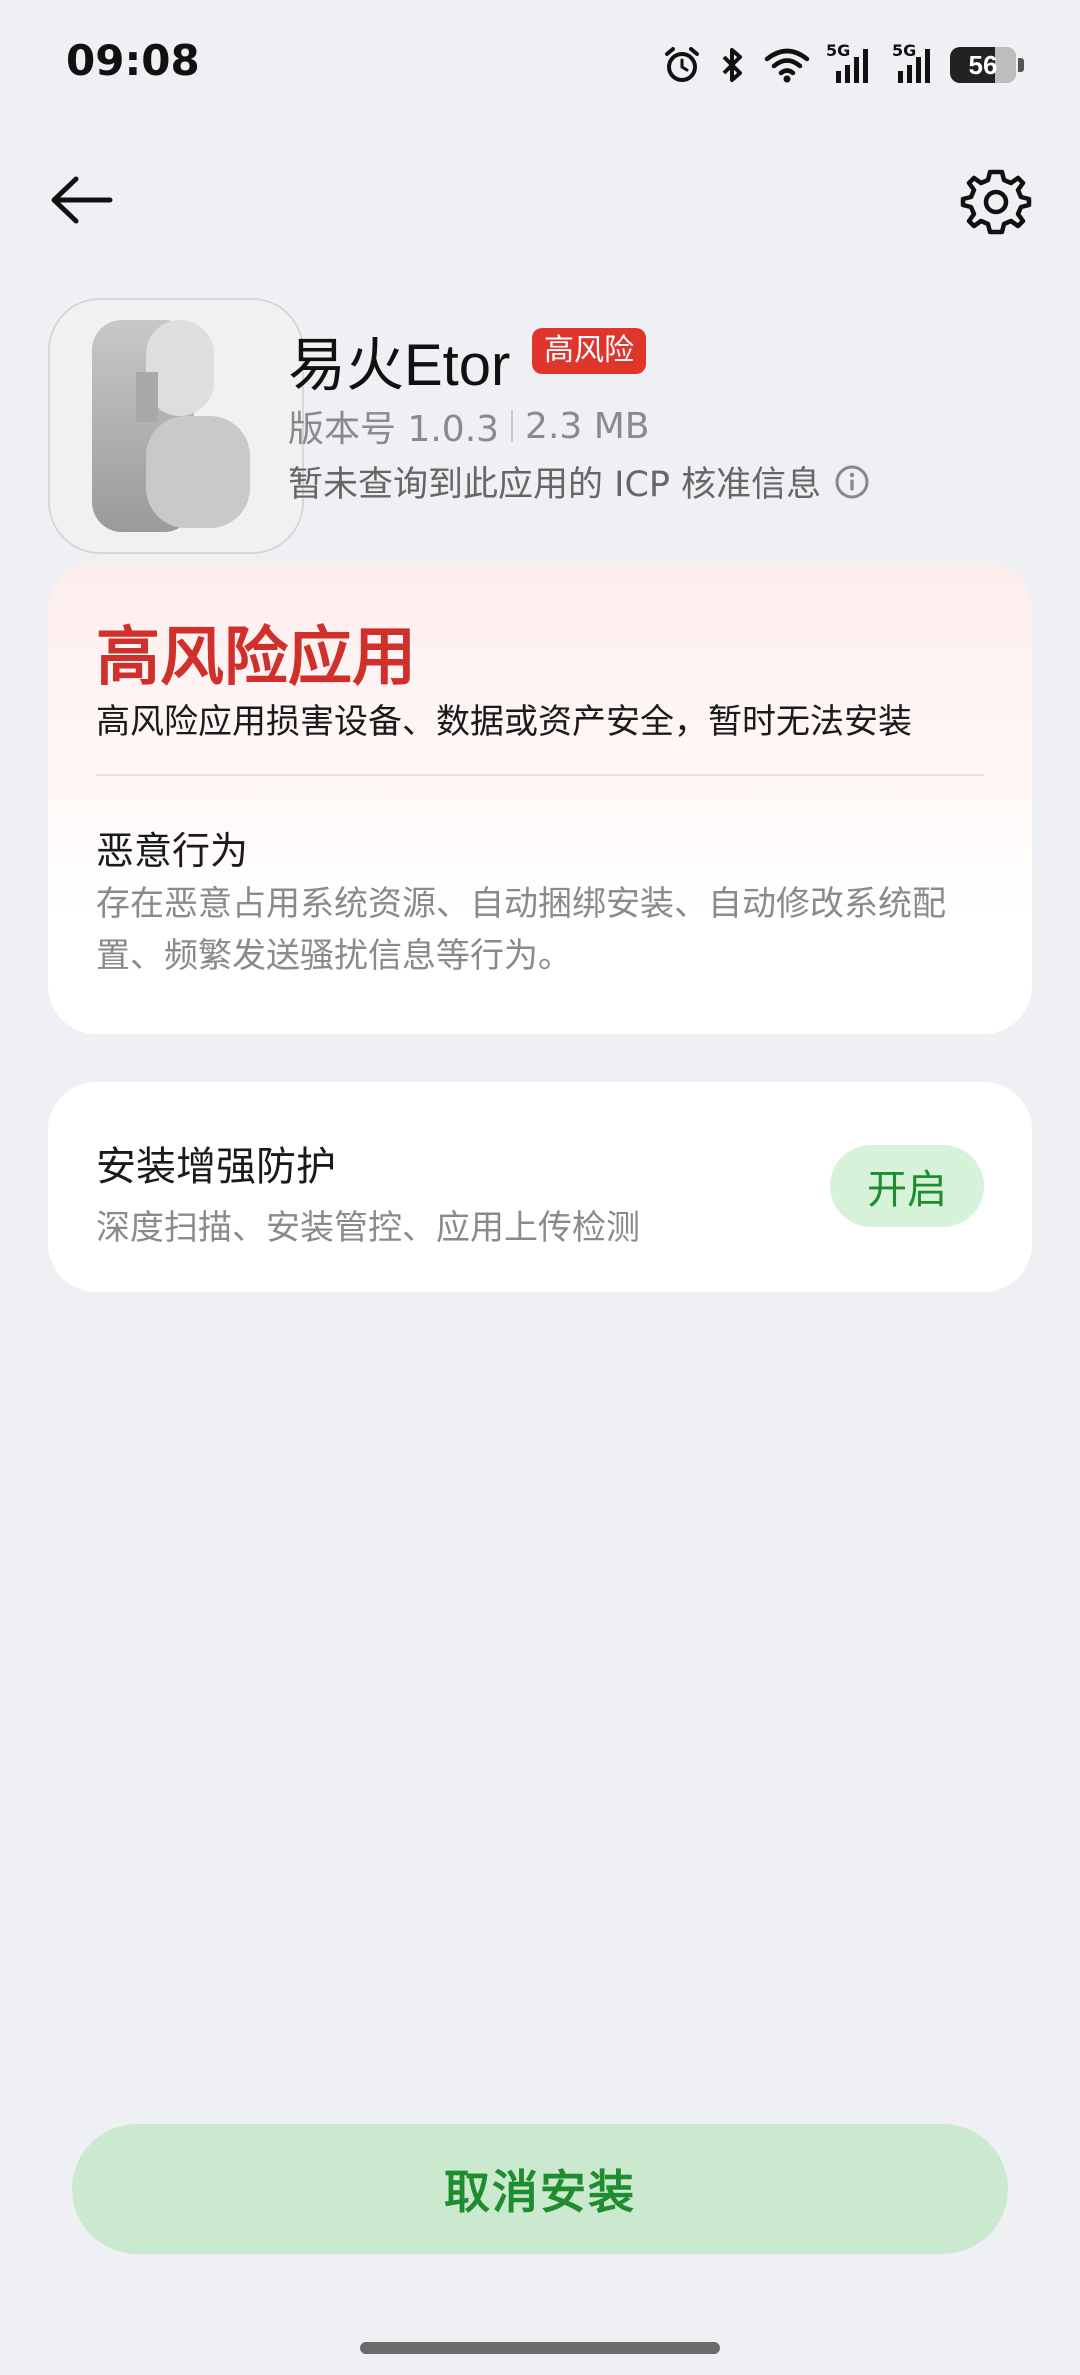 The height and width of the screenshot is (2375, 1080). I want to click on cancel-install-button: 取消安装, so click(540, 2189).